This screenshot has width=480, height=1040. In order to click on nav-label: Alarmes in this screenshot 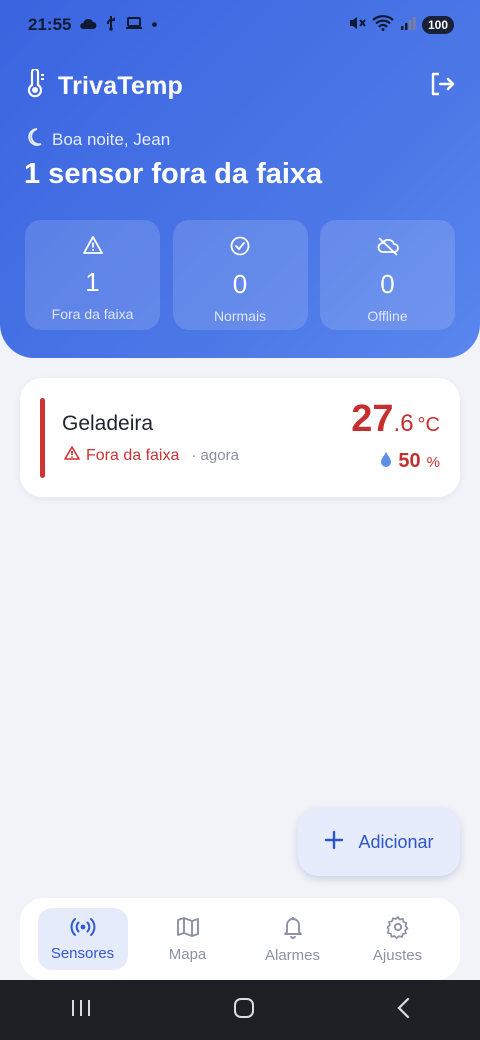, I will do `click(292, 955)`.